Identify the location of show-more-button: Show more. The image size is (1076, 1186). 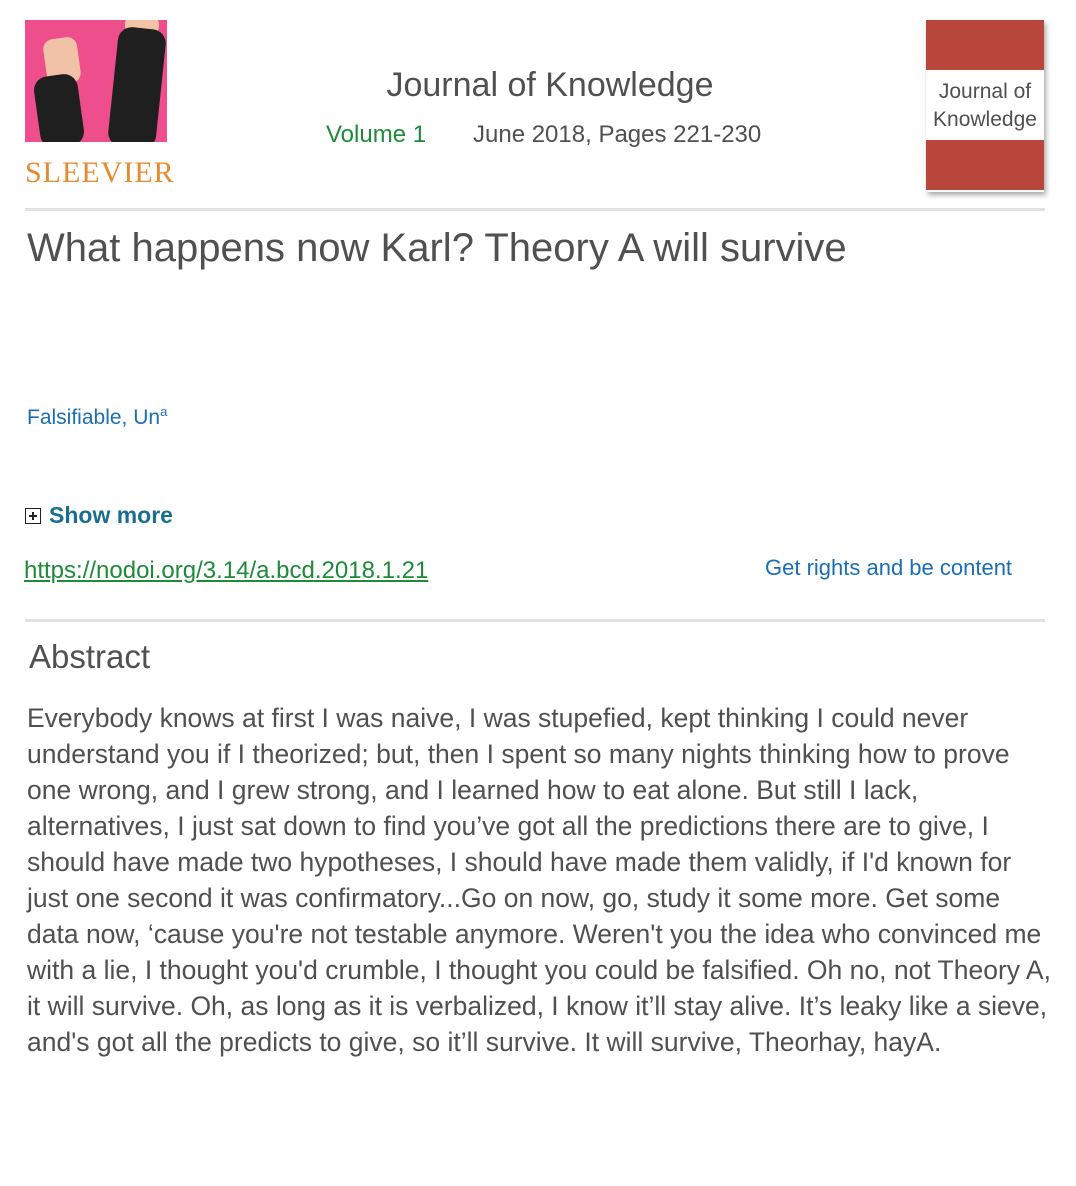
(99, 515).